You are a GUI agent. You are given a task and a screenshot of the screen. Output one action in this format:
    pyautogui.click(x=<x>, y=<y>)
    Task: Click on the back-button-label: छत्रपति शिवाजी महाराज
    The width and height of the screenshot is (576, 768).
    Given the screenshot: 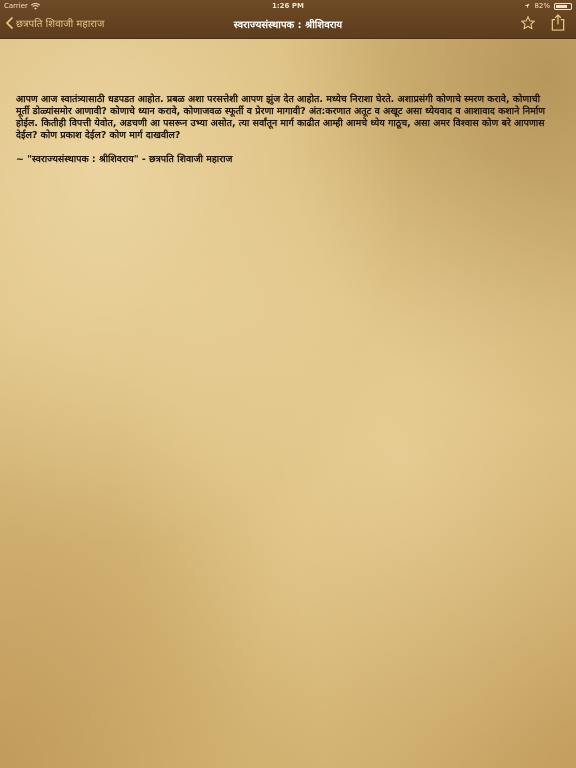 What is the action you would take?
    pyautogui.click(x=60, y=24)
    